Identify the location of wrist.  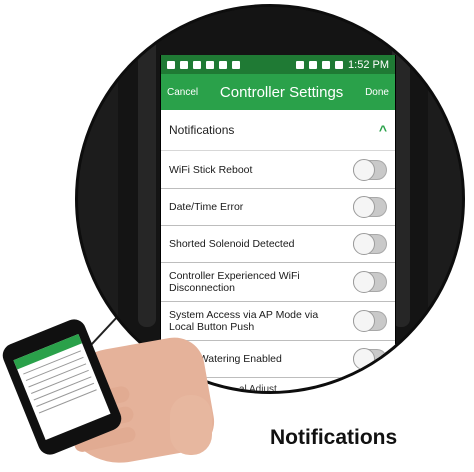
(191, 425).